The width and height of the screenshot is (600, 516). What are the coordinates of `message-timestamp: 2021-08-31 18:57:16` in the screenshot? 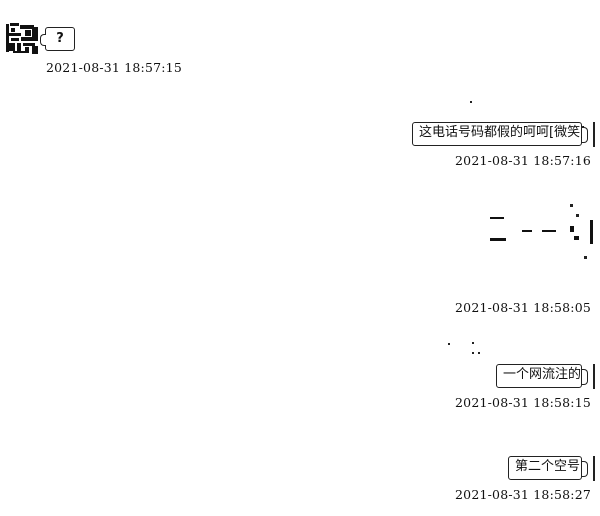 It's located at (523, 160).